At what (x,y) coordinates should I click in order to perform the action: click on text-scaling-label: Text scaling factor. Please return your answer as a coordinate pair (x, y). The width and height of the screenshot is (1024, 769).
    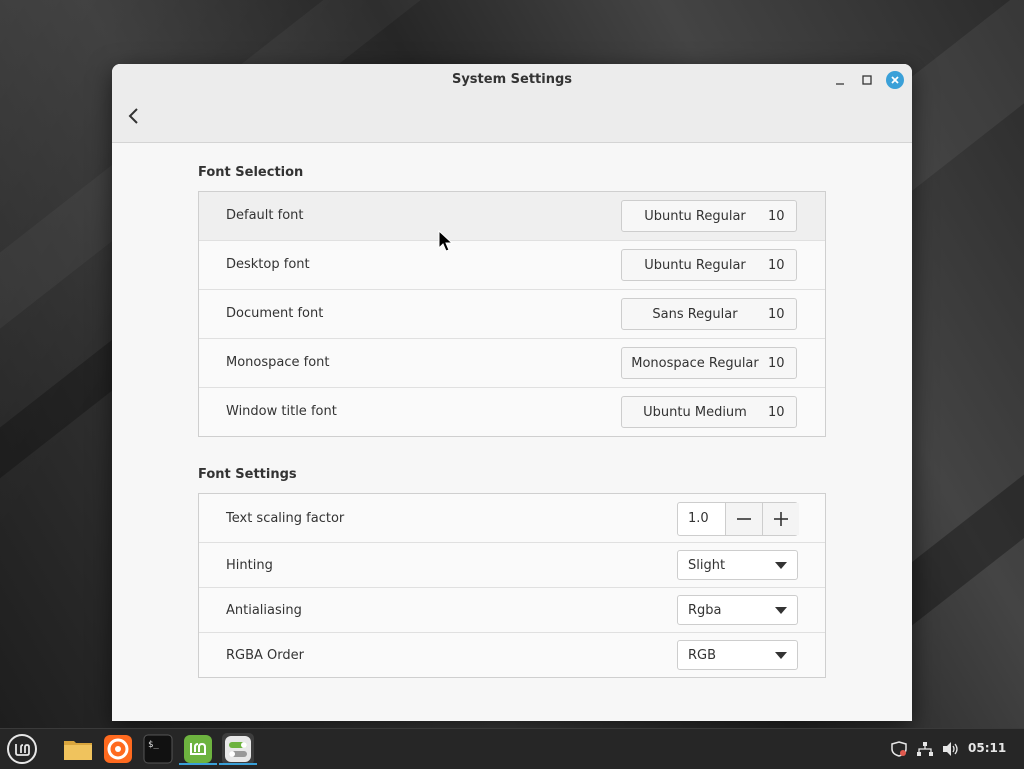
    Looking at the image, I should click on (285, 518).